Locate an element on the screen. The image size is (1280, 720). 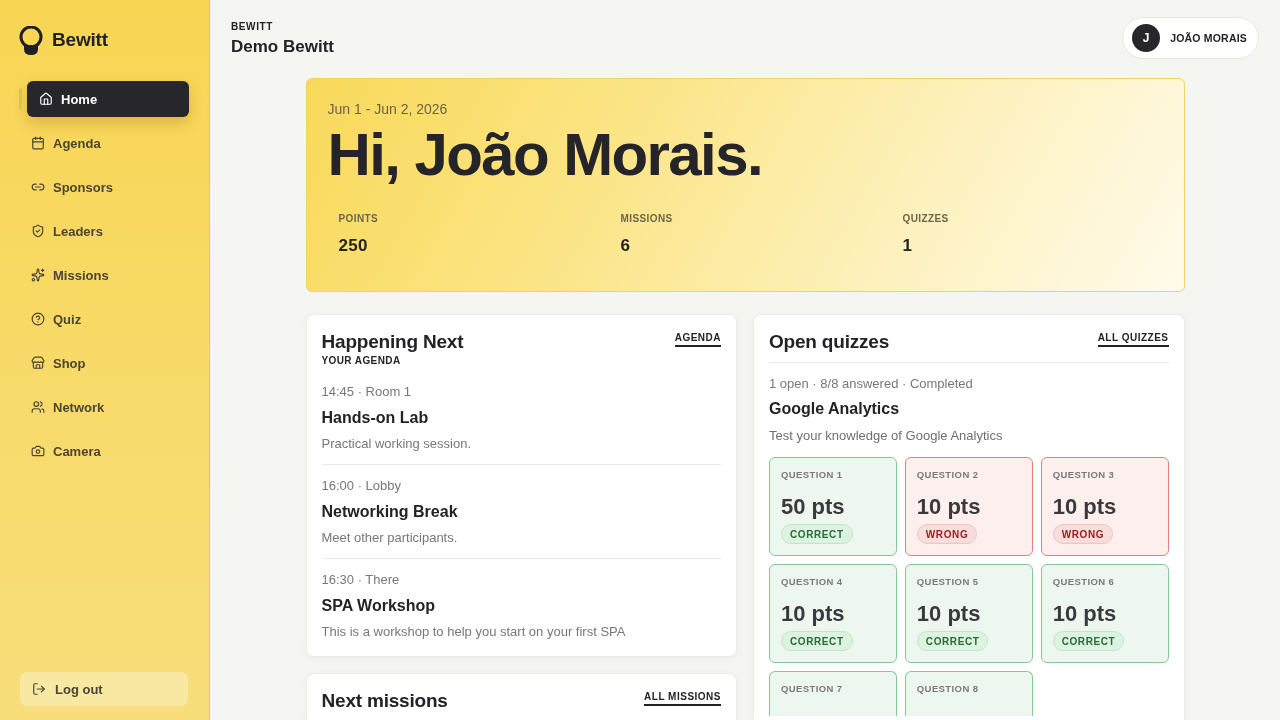
nav-item: Camera is located at coordinates (104, 451).